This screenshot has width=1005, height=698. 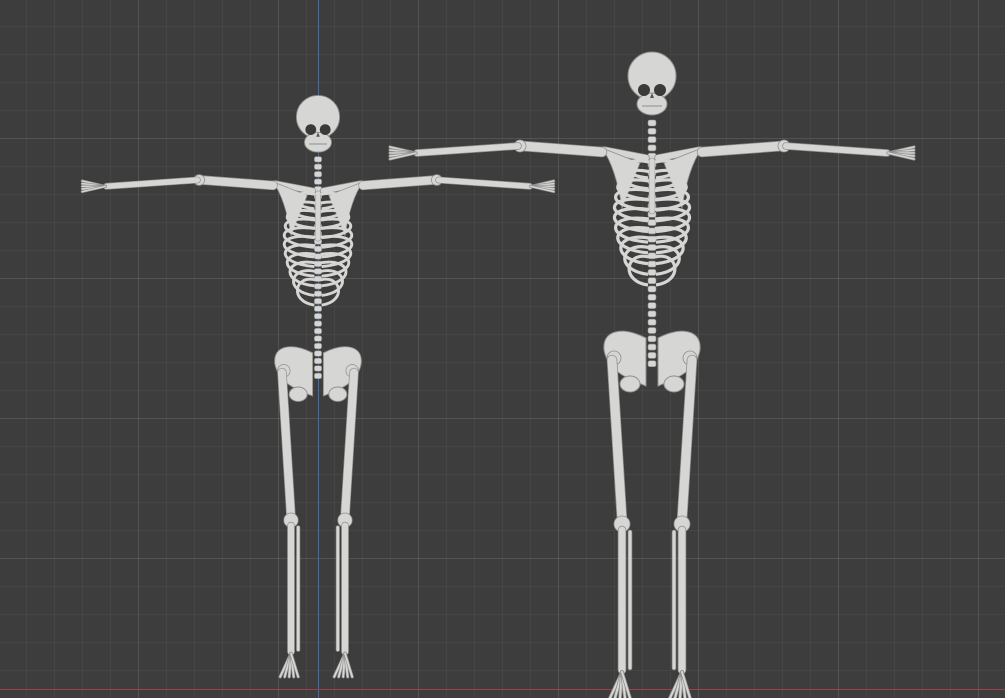 What do you see at coordinates (630, 384) in the screenshot?
I see `pubis-left` at bounding box center [630, 384].